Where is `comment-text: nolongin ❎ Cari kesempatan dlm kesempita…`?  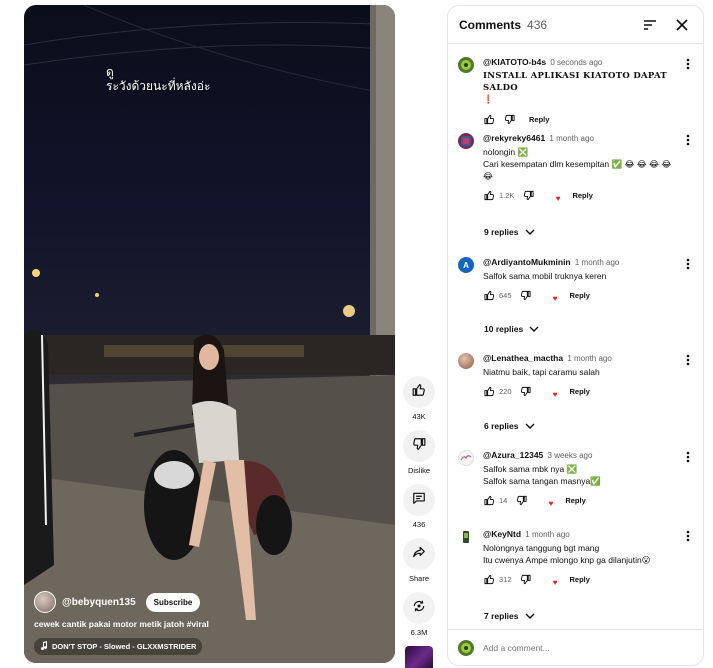
comment-text: nolongin ❎ Cari kesempatan dlm kesempita… is located at coordinates (583, 164).